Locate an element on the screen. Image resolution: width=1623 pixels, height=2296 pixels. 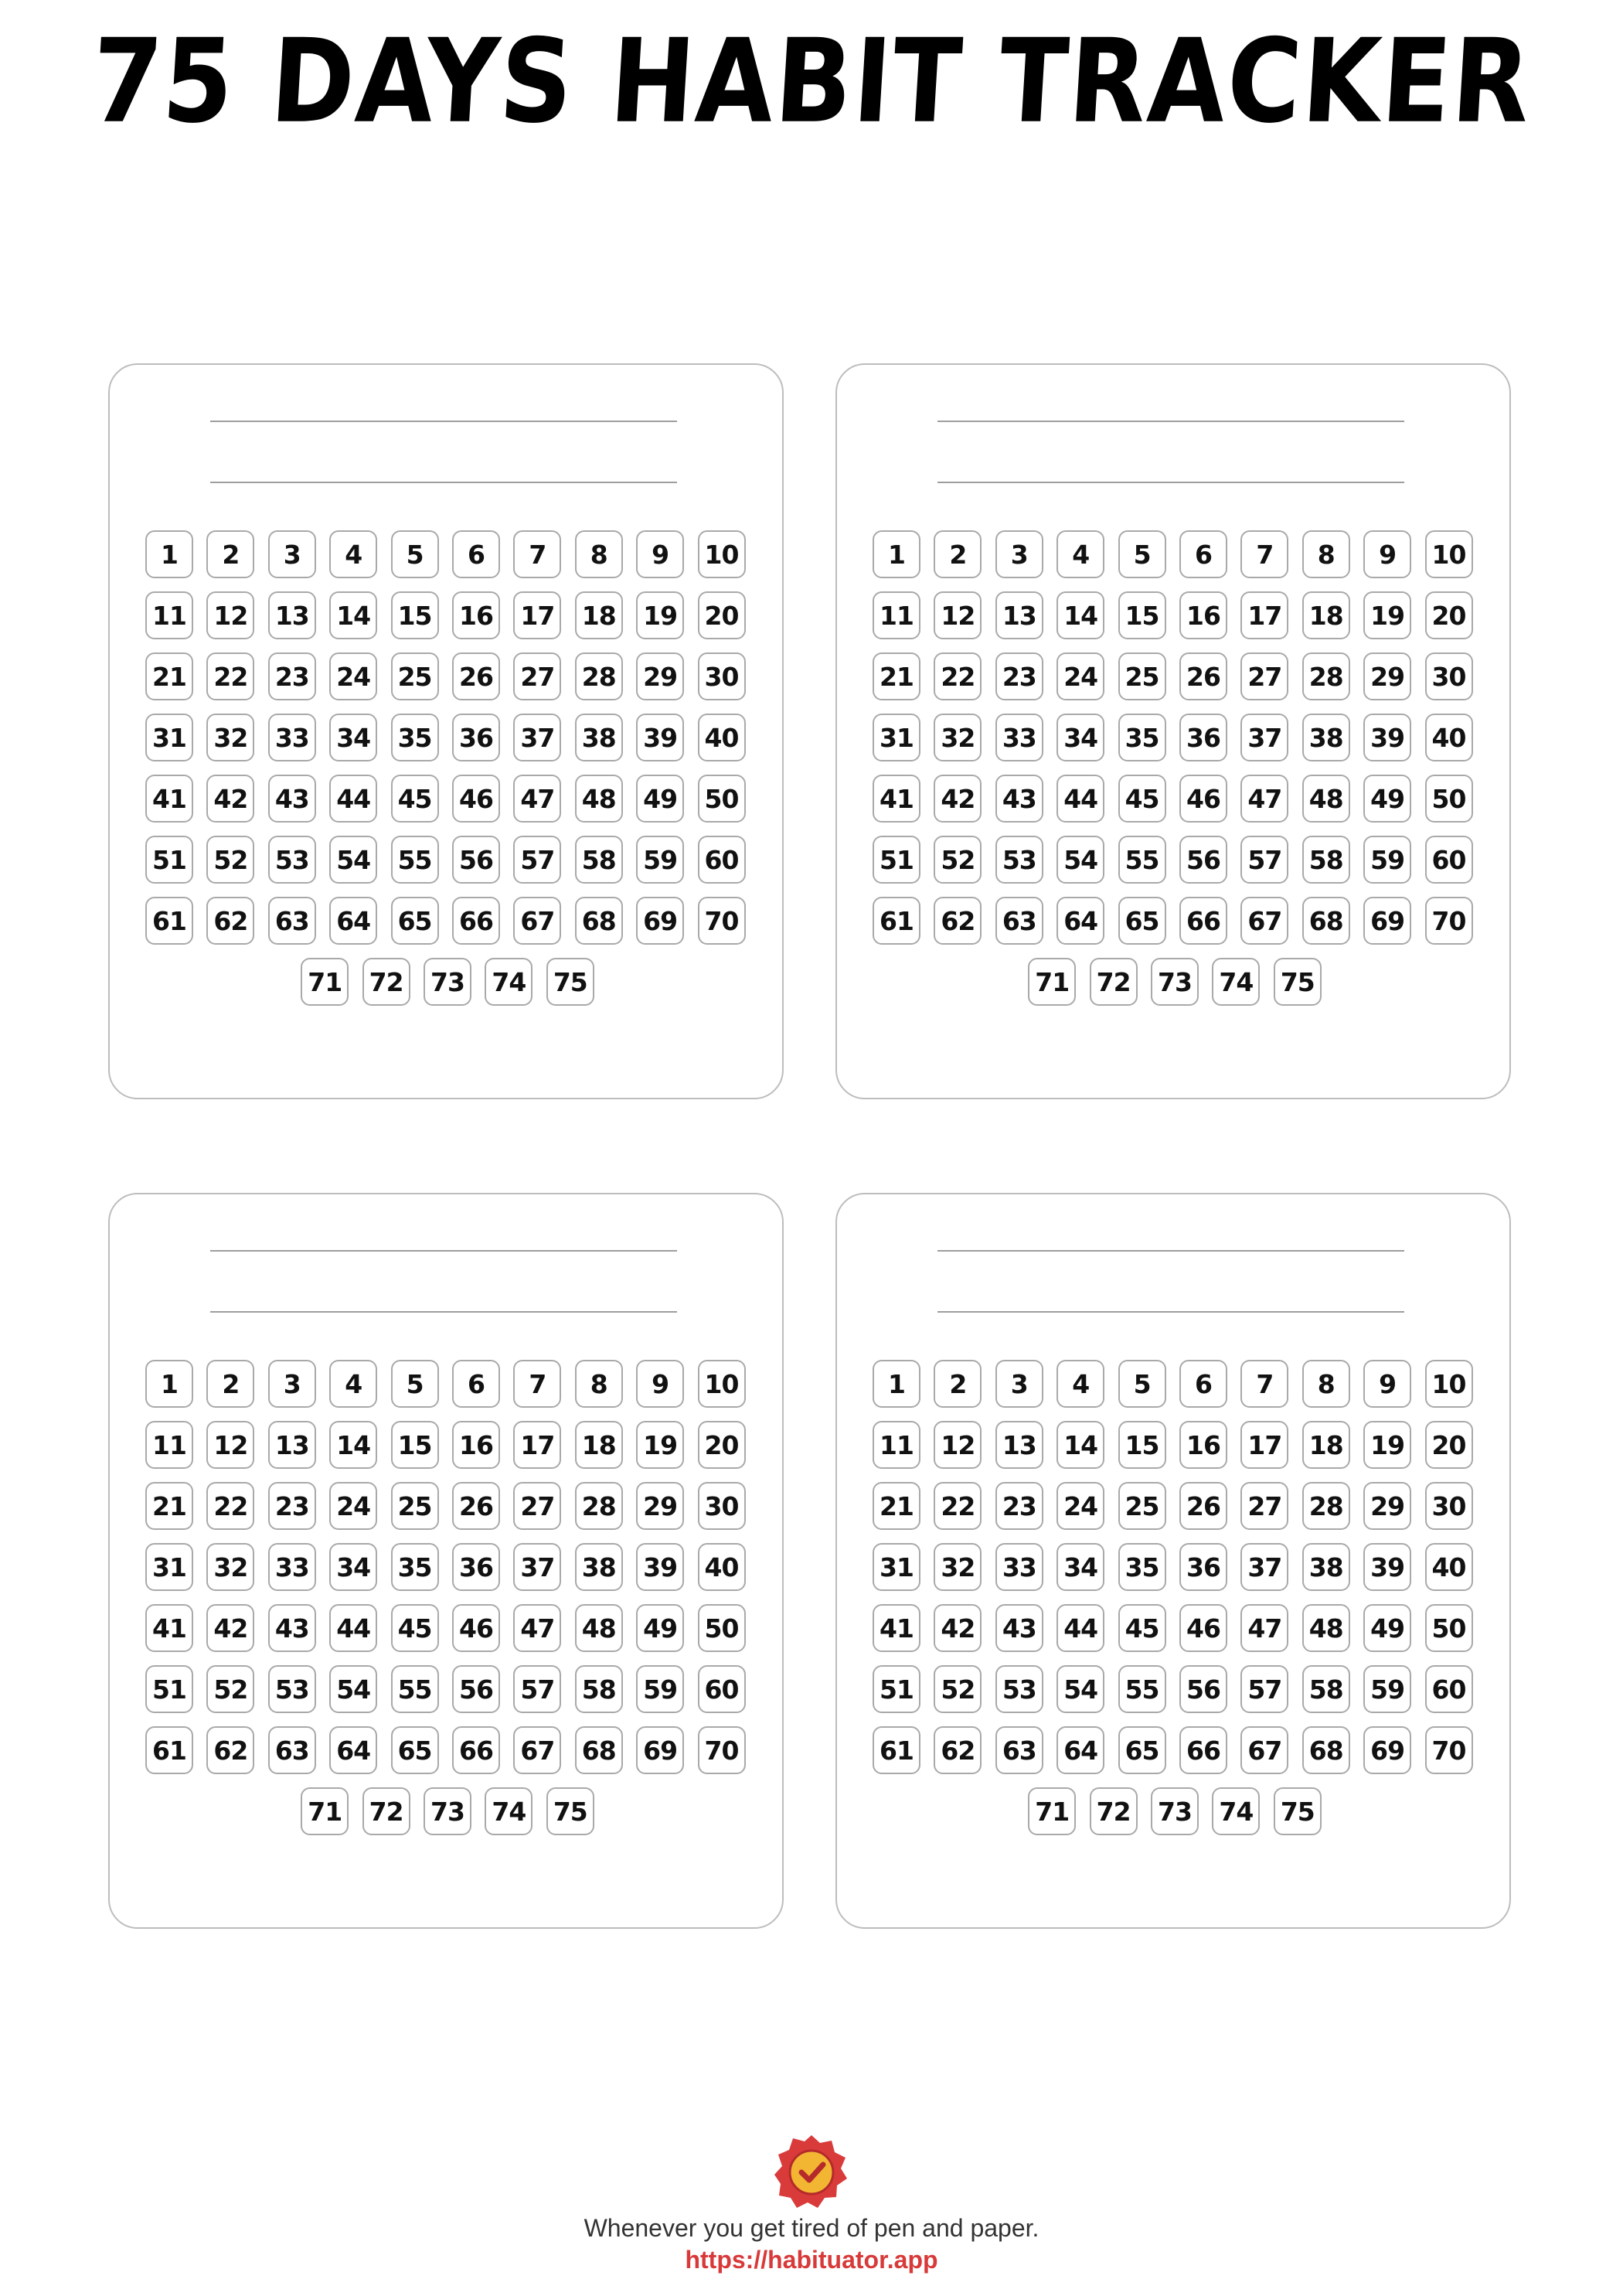
day-checkbox: 71 is located at coordinates (1052, 1811).